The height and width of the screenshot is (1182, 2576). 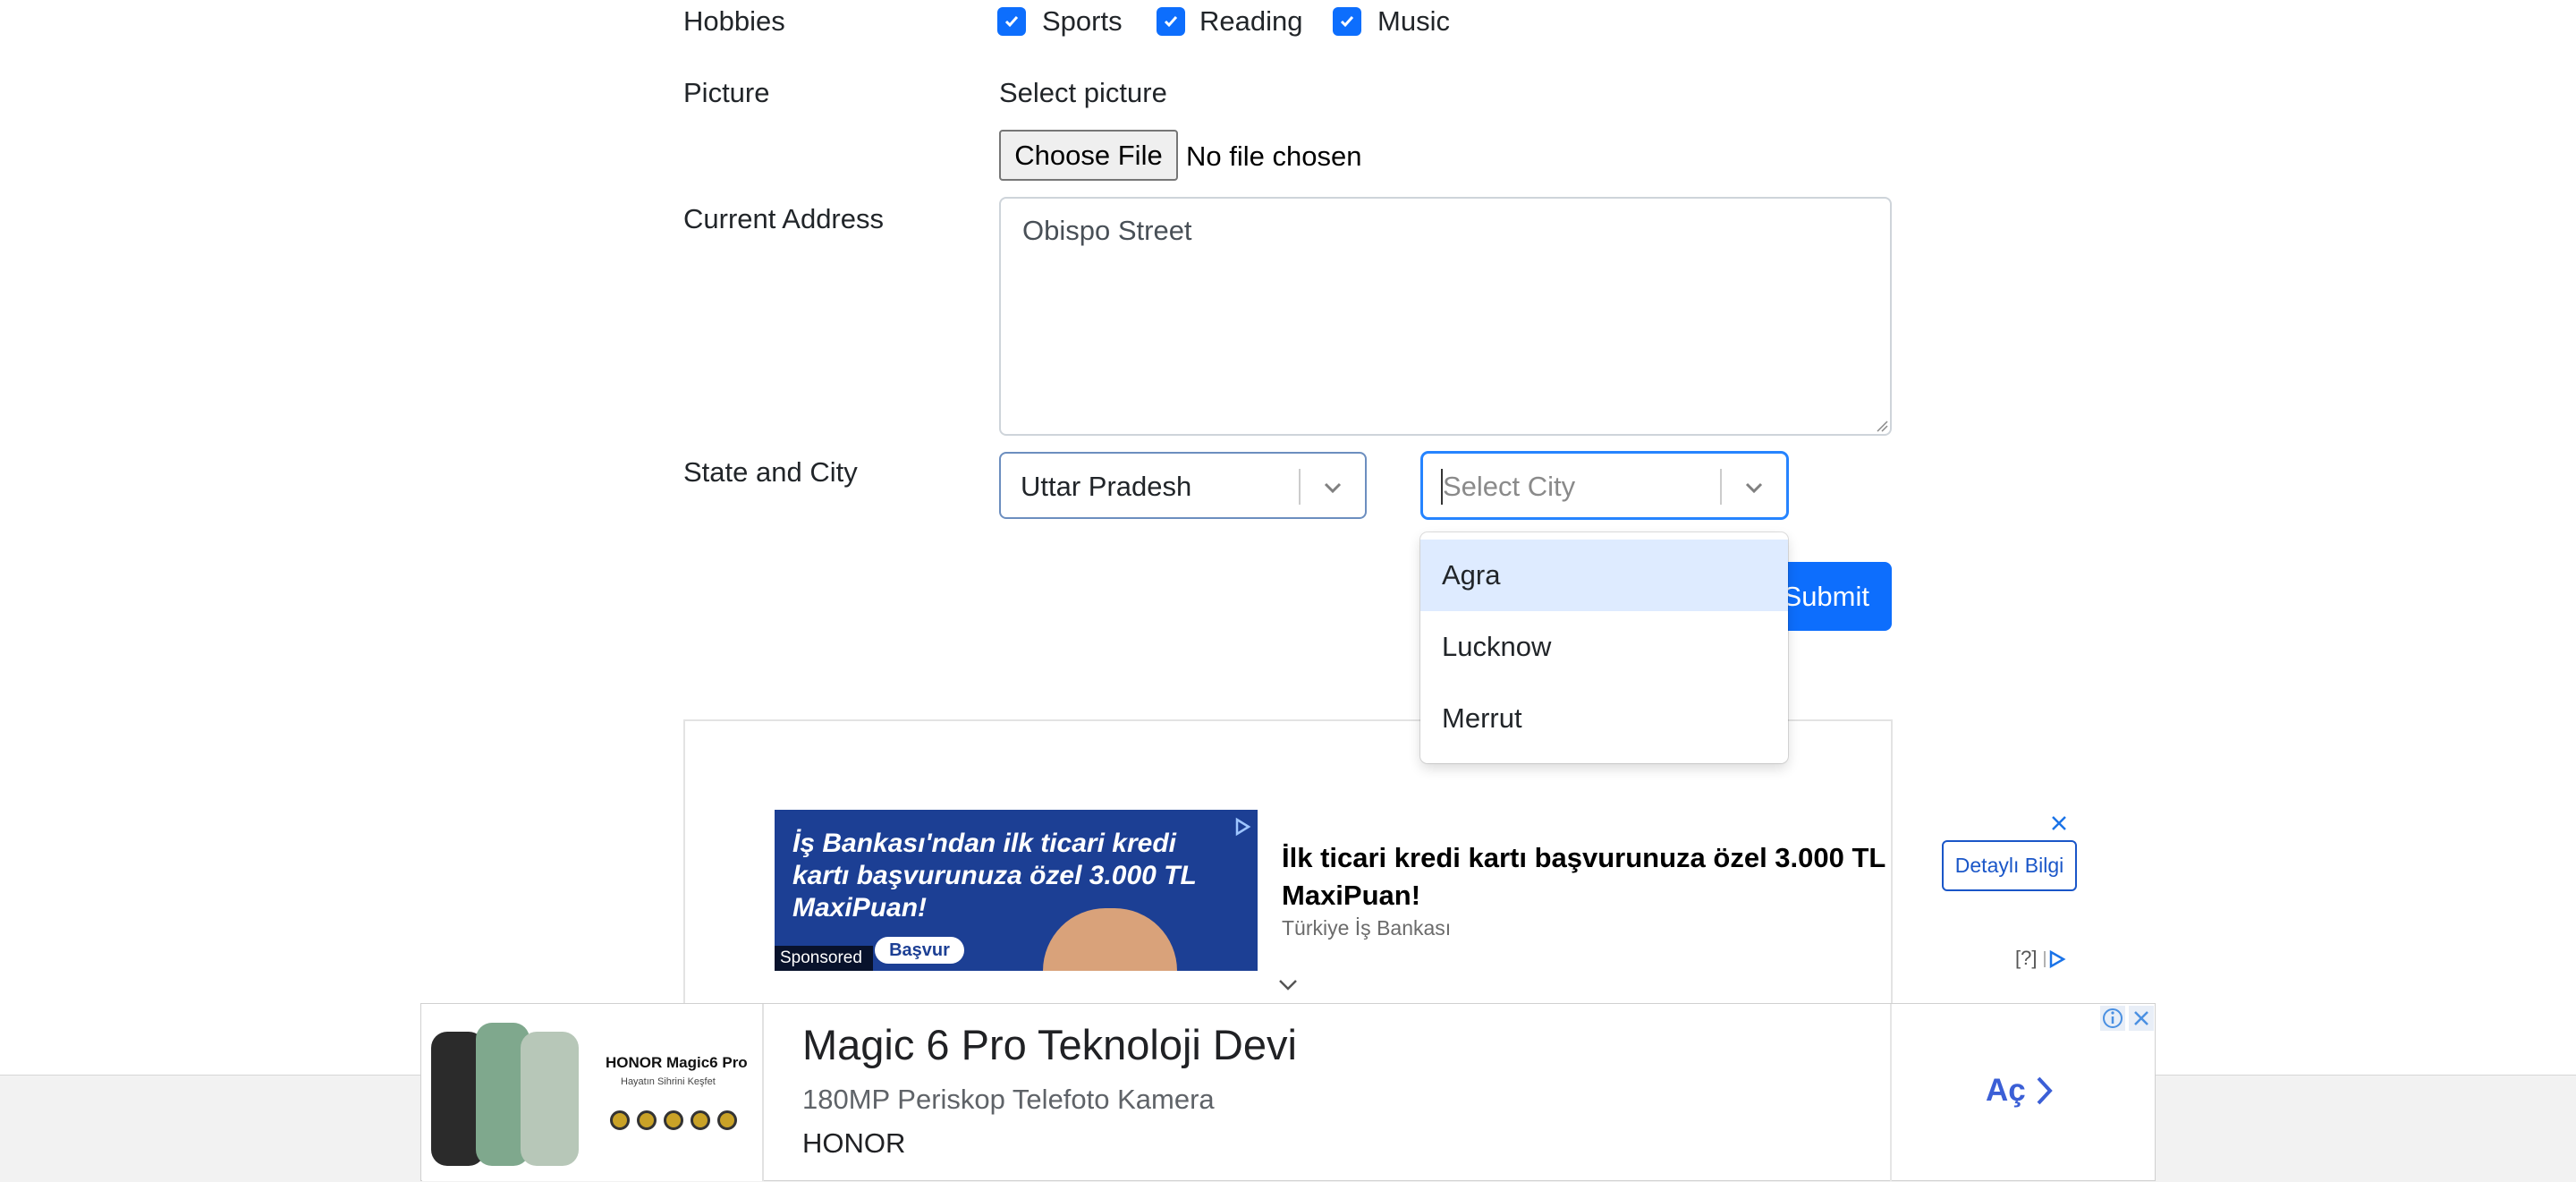 I want to click on sports-checkbox, so click(x=1011, y=21).